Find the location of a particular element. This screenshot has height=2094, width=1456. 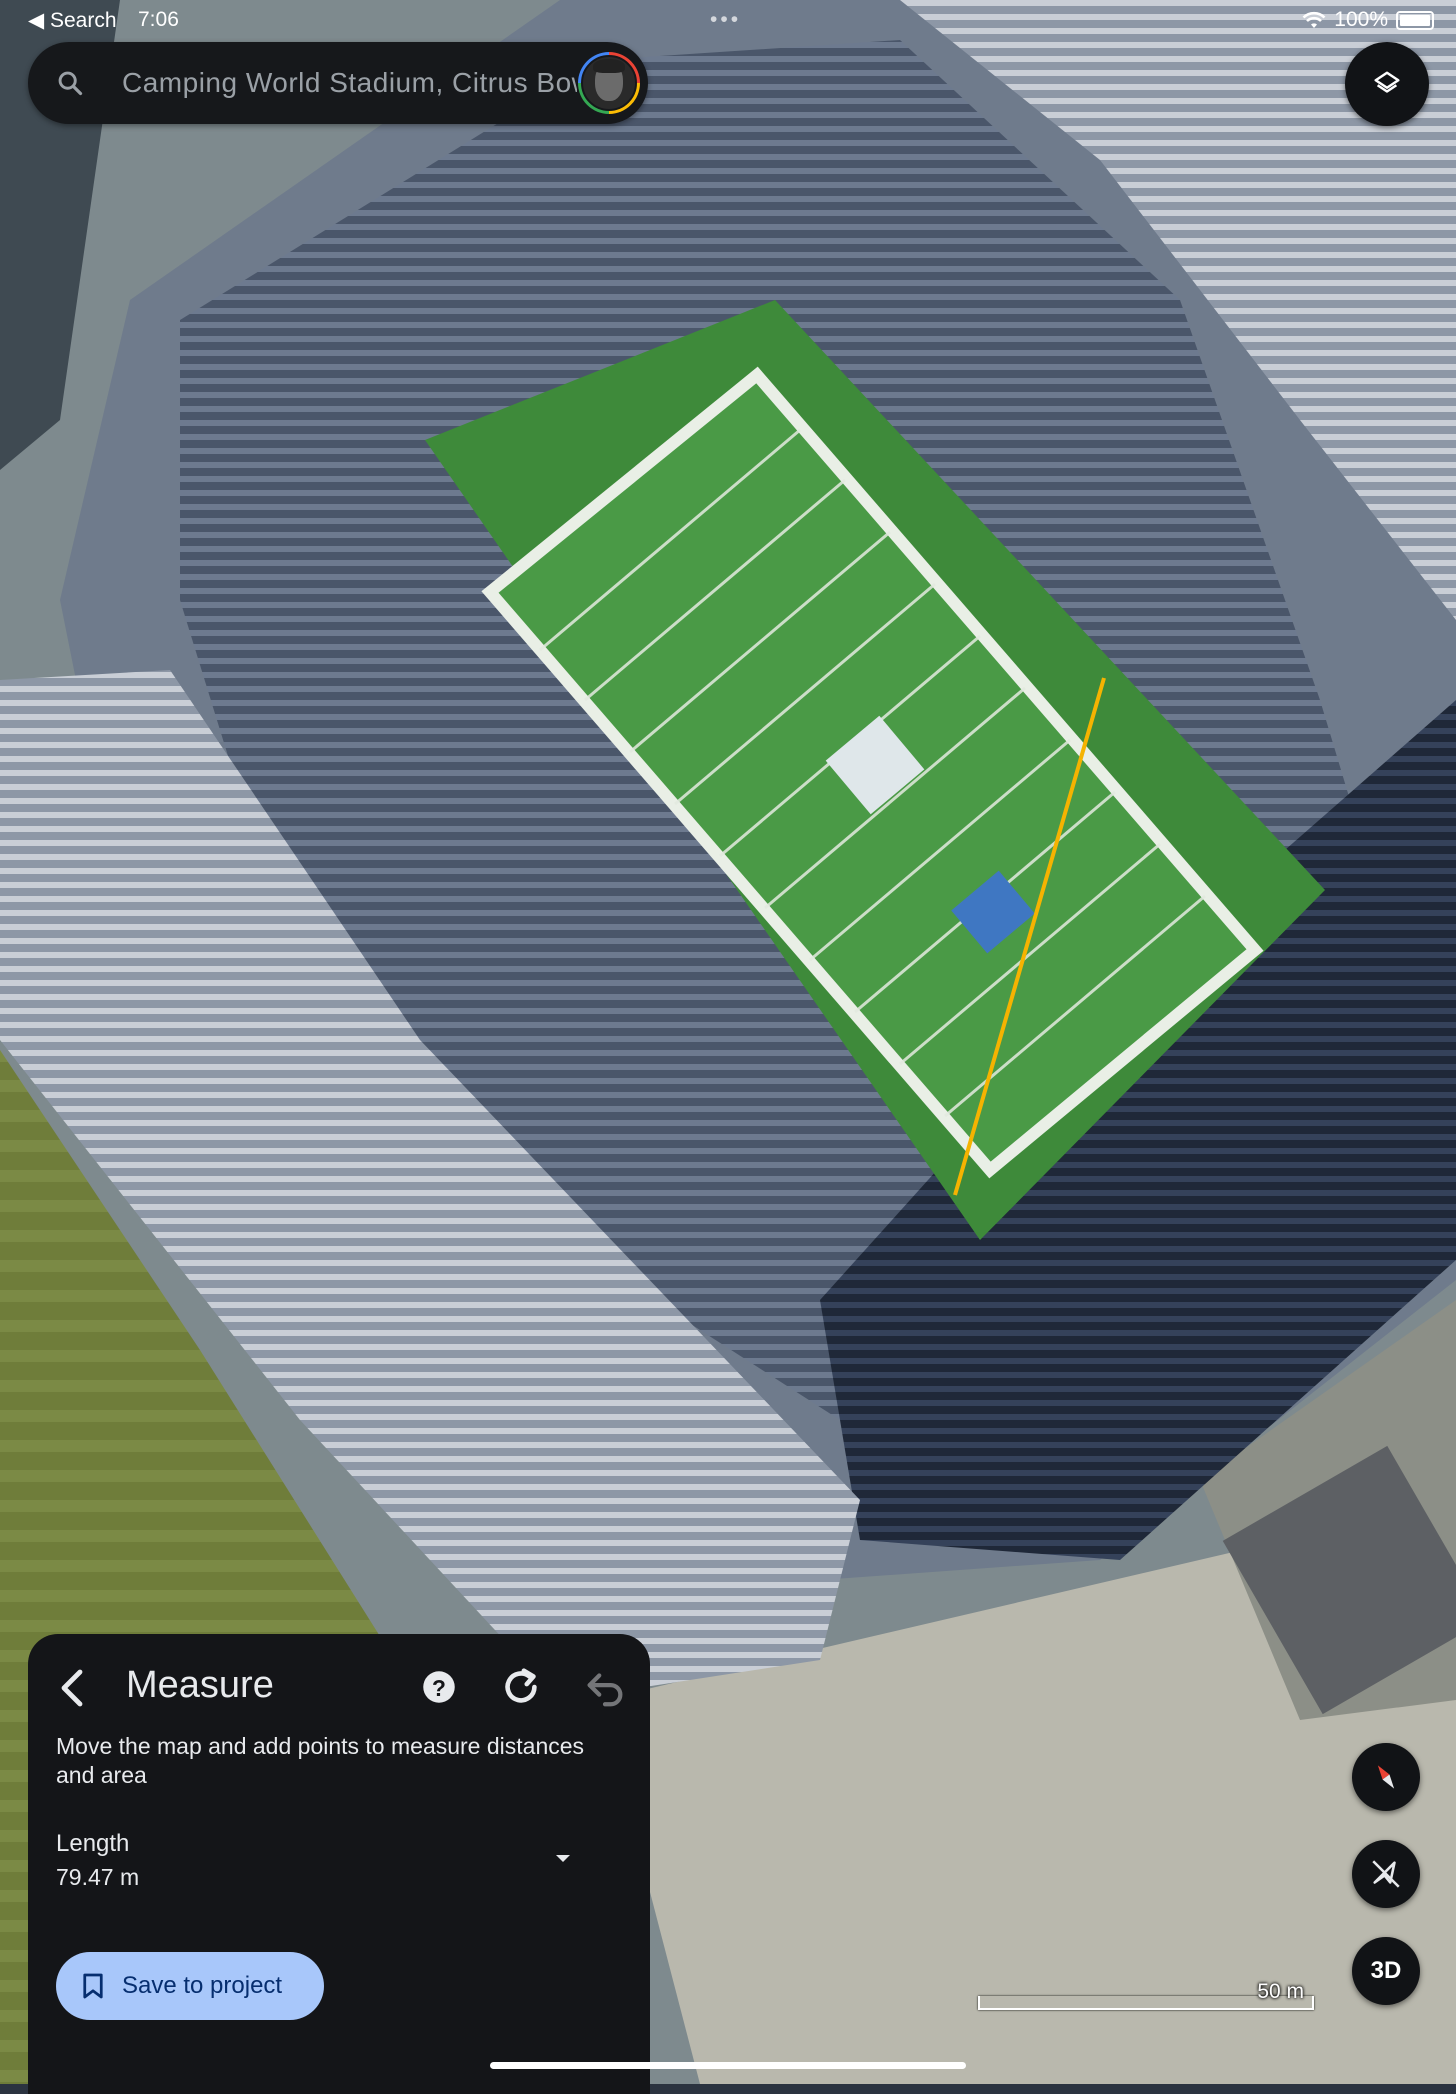

status-bar: ◀ Search 7:06 ••• 100% is located at coordinates (728, 20).